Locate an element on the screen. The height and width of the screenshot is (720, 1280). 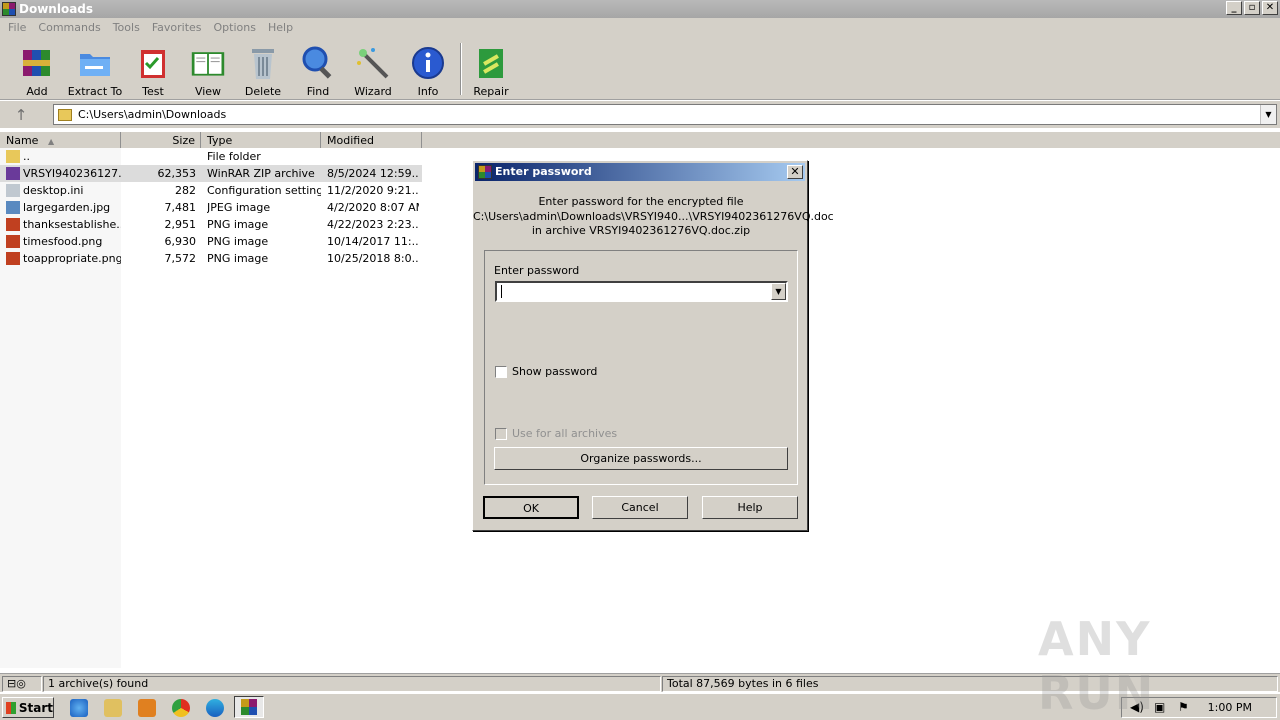
address-bar: ↑ C:\Users\admin\Downloads ▼ is located at coordinates (640, 114).